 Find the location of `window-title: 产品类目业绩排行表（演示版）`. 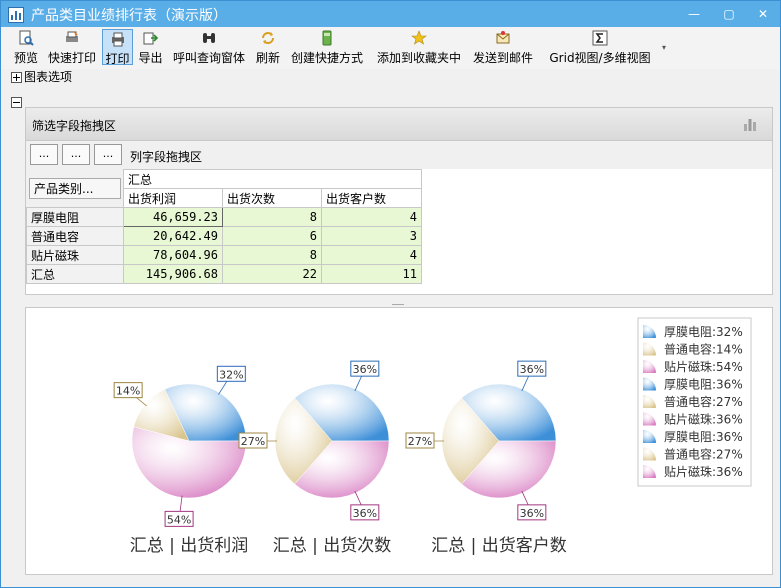

window-title: 产品类目业绩排行表（演示版） is located at coordinates (129, 16).